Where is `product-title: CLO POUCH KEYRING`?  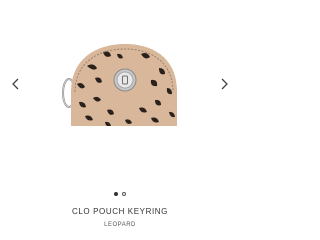 product-title: CLO POUCH KEYRING is located at coordinates (120, 211).